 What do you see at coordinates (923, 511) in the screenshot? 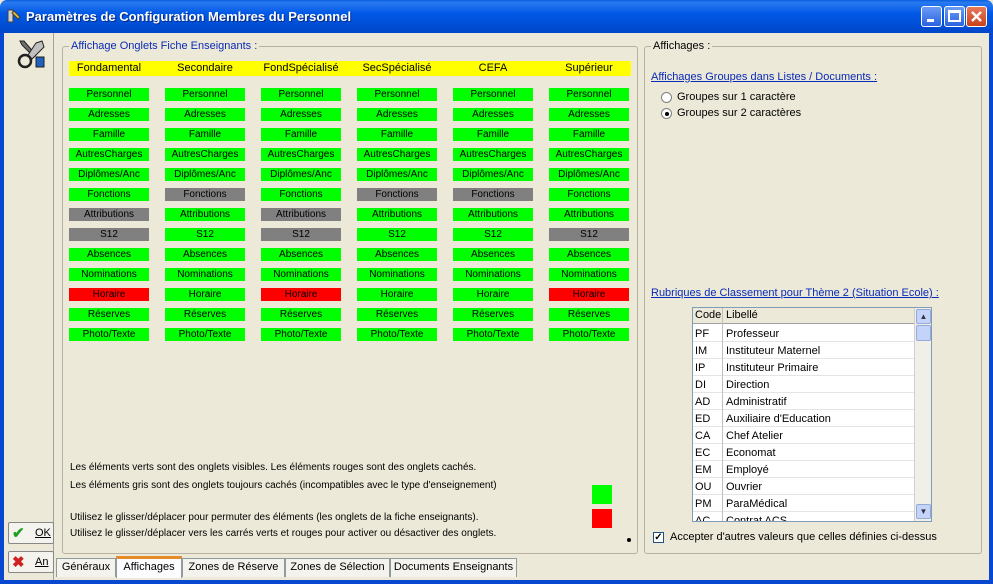
I see `scroll-down-icon: ▼` at bounding box center [923, 511].